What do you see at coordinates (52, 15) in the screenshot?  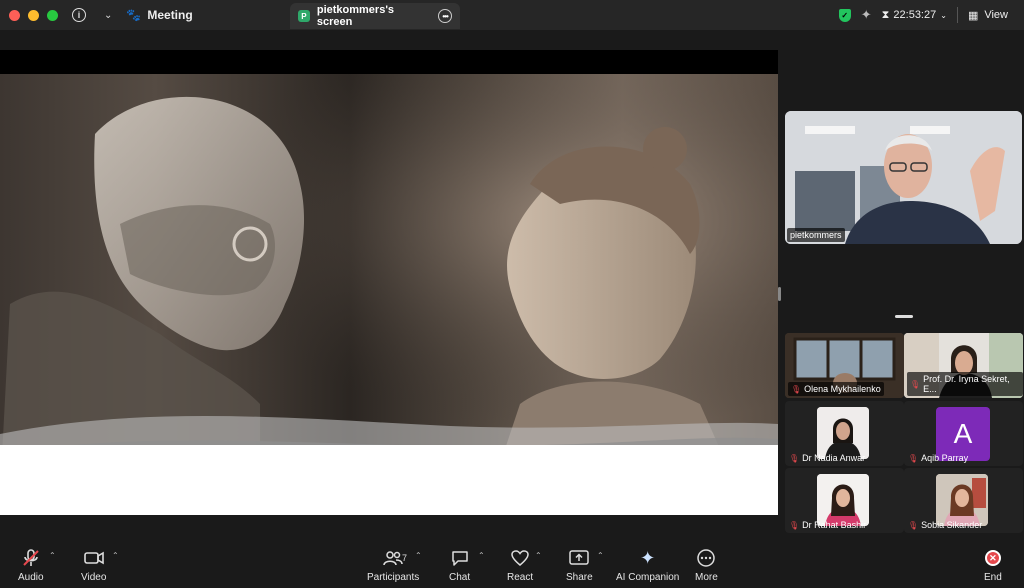 I see `fullscreen-window-button` at bounding box center [52, 15].